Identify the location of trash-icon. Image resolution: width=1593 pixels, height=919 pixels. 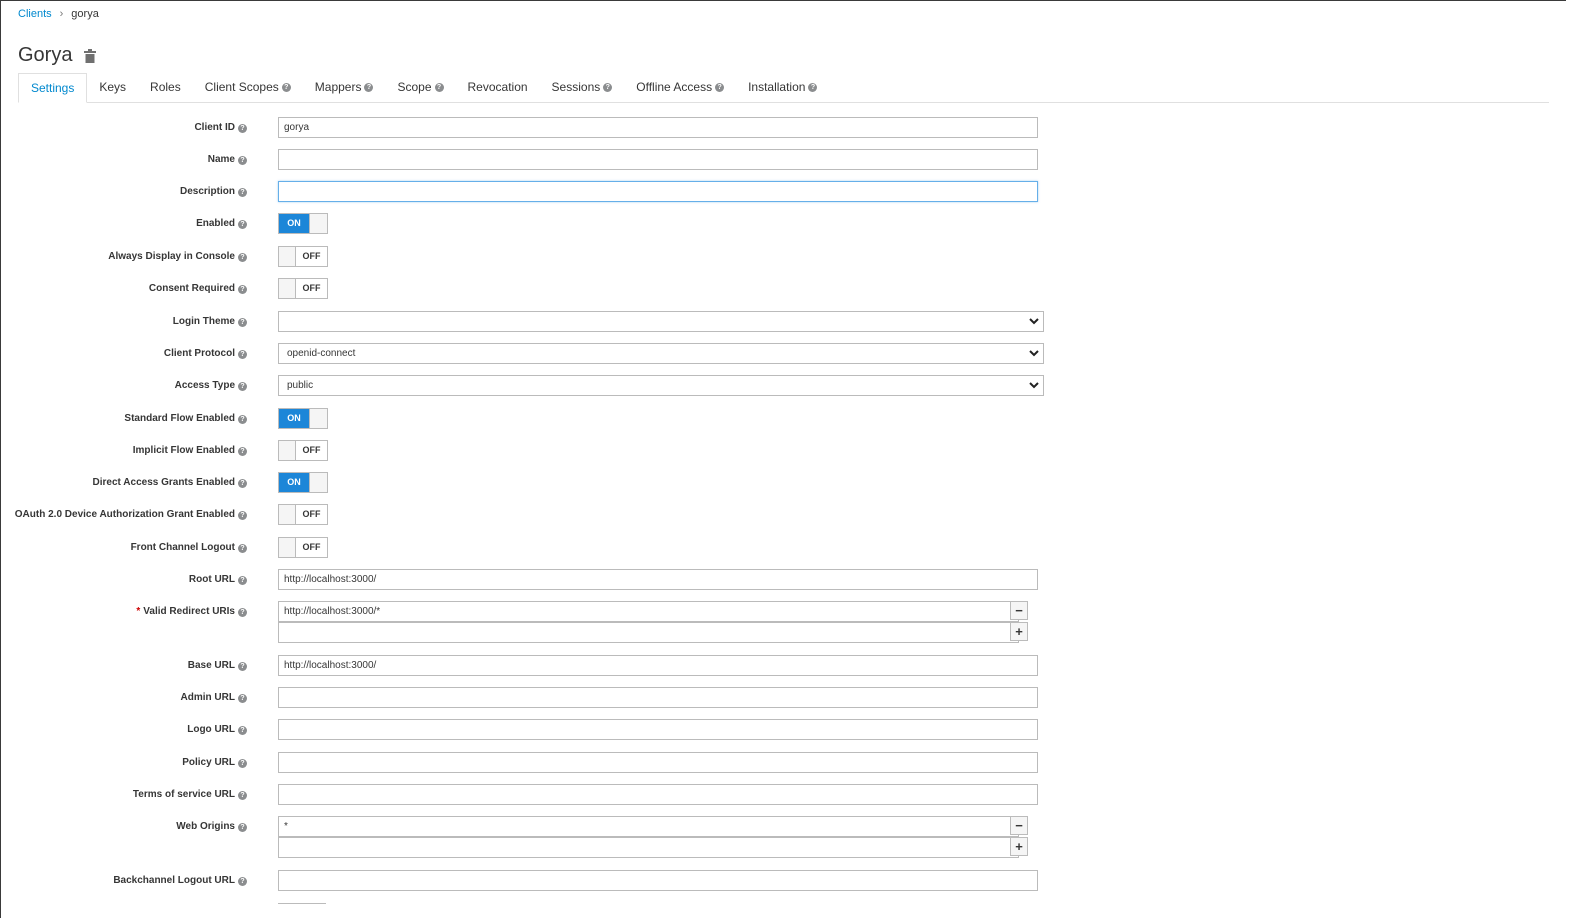
(90, 55).